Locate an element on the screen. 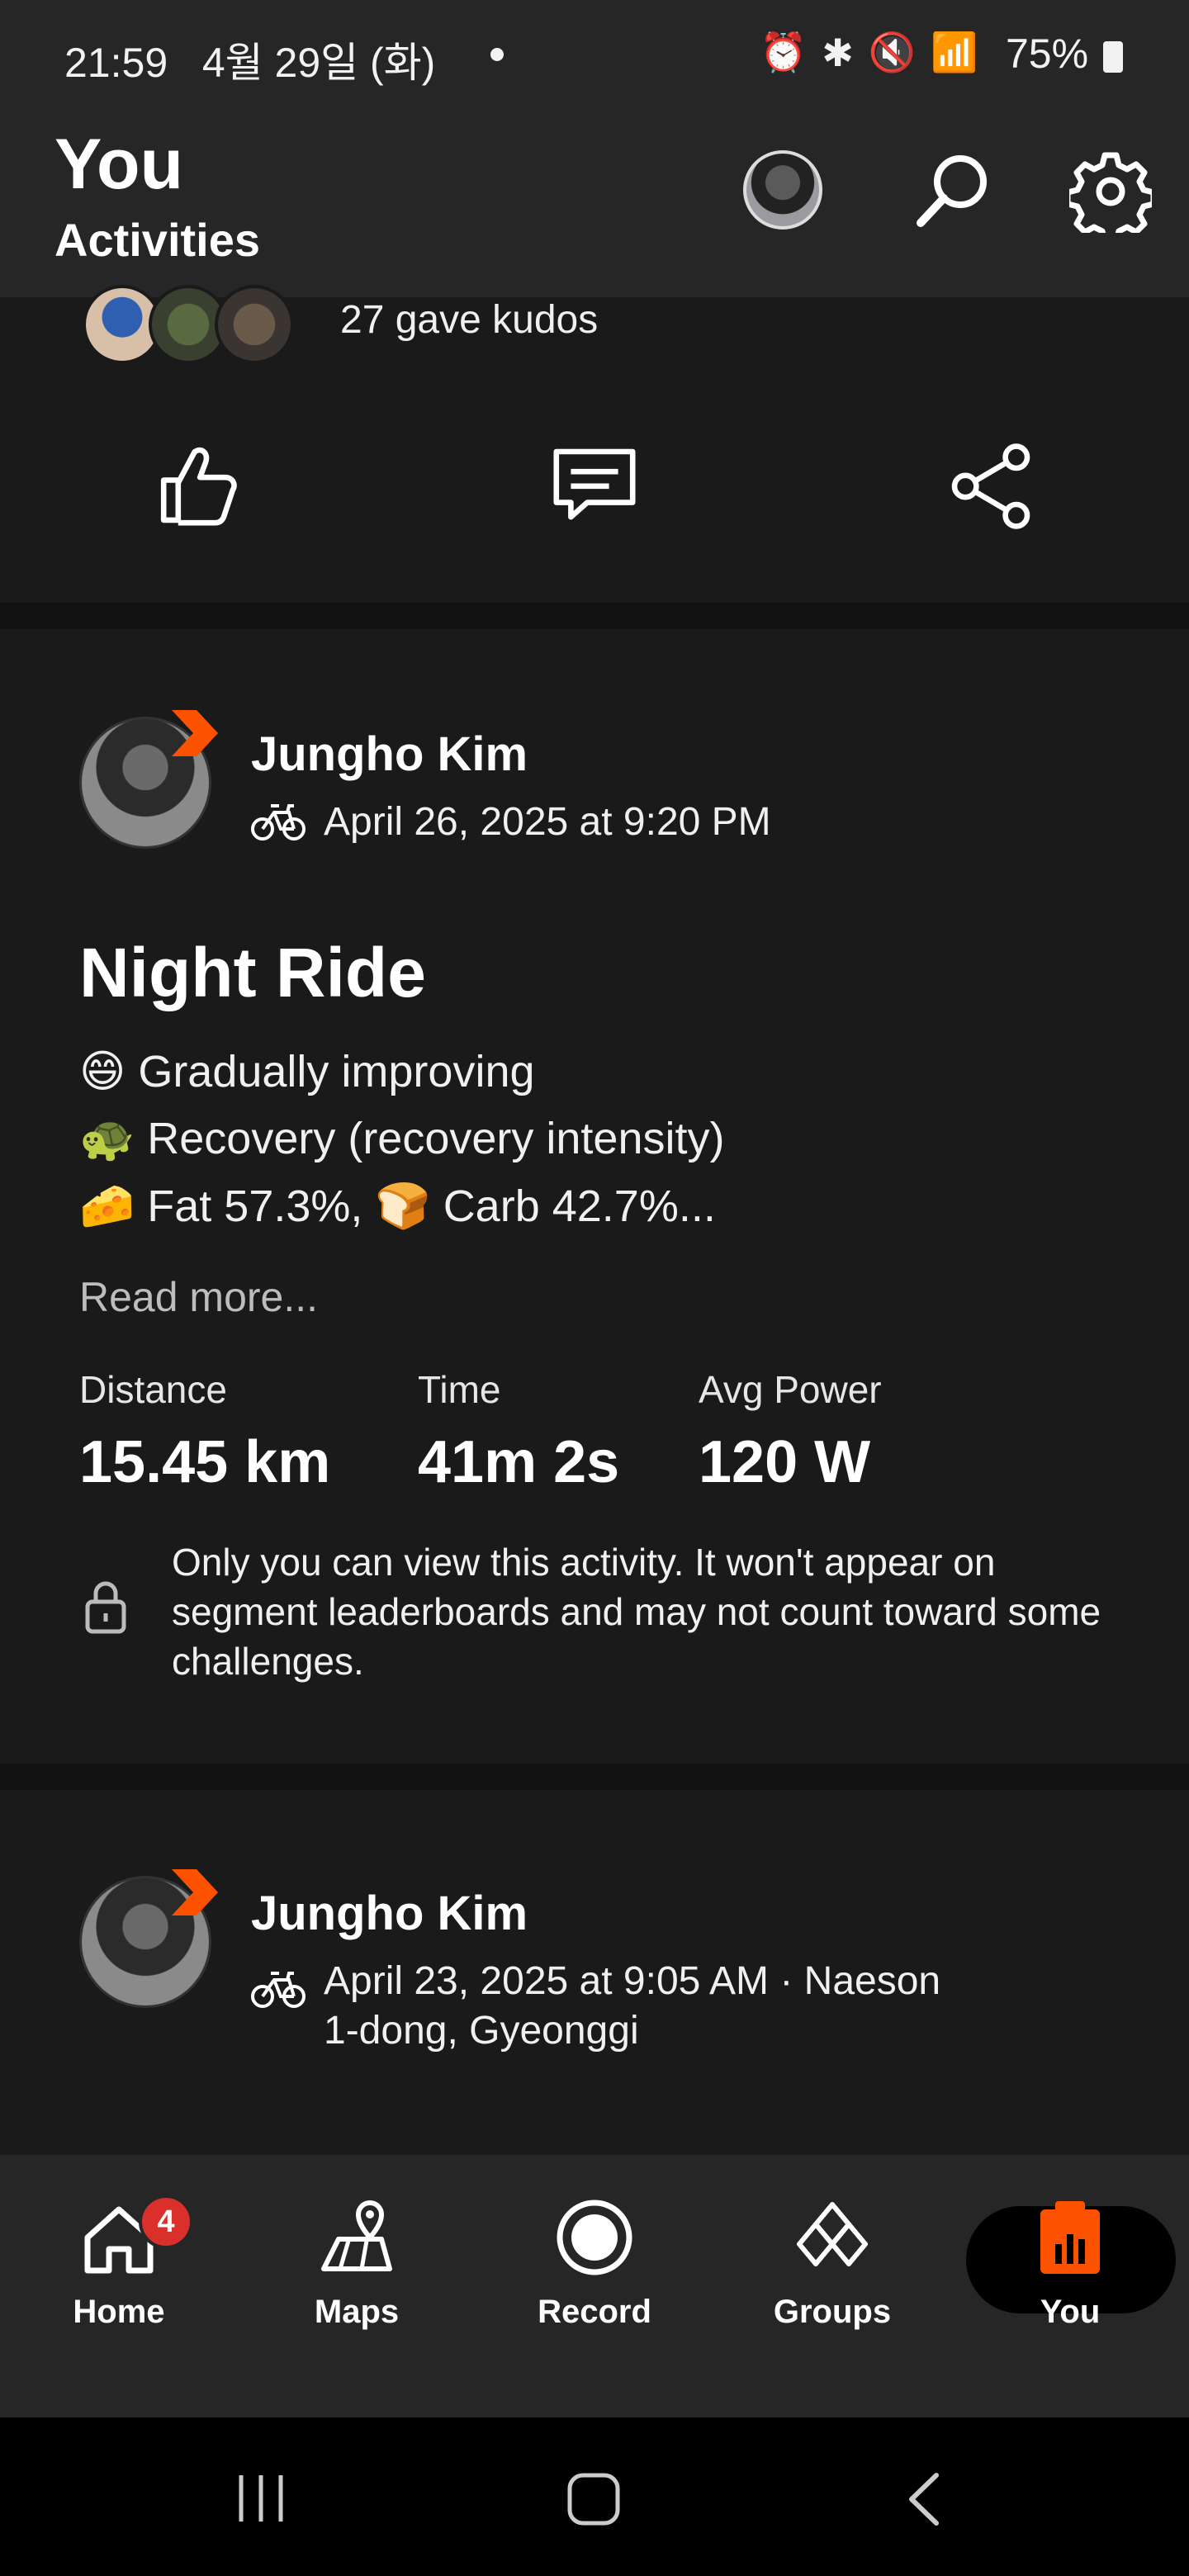 The width and height of the screenshot is (1189, 2576). bread-emoji-icon: 🍞 is located at coordinates (403, 1206).